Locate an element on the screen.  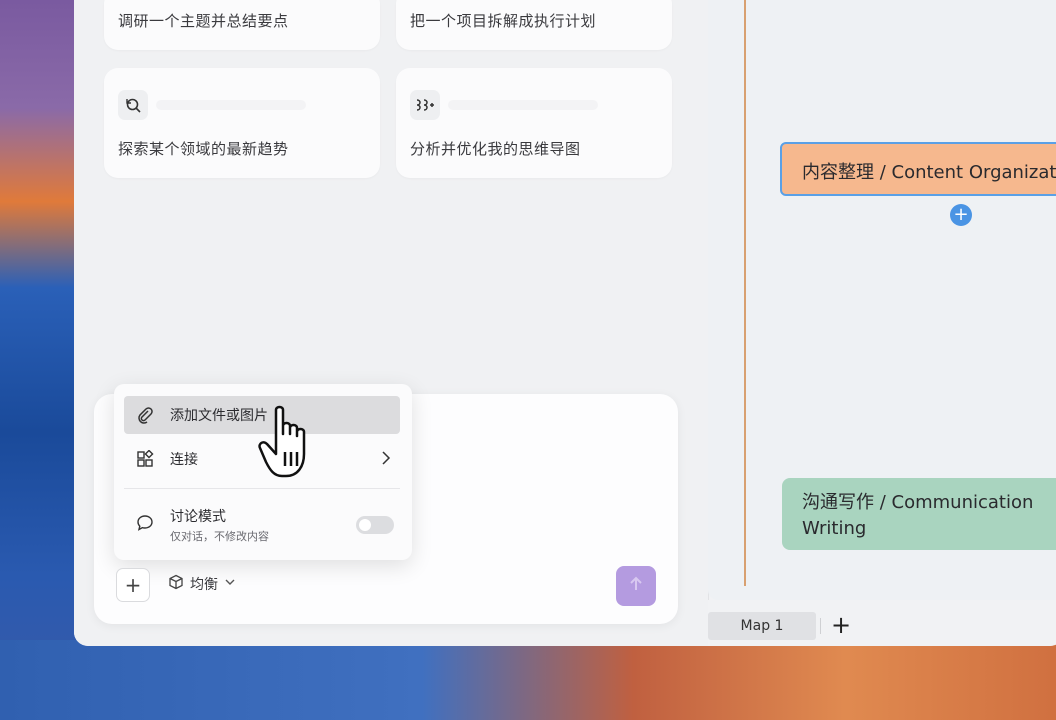
suggestion-text: 探索某个领域的最新趋势 is located at coordinates (203, 149).